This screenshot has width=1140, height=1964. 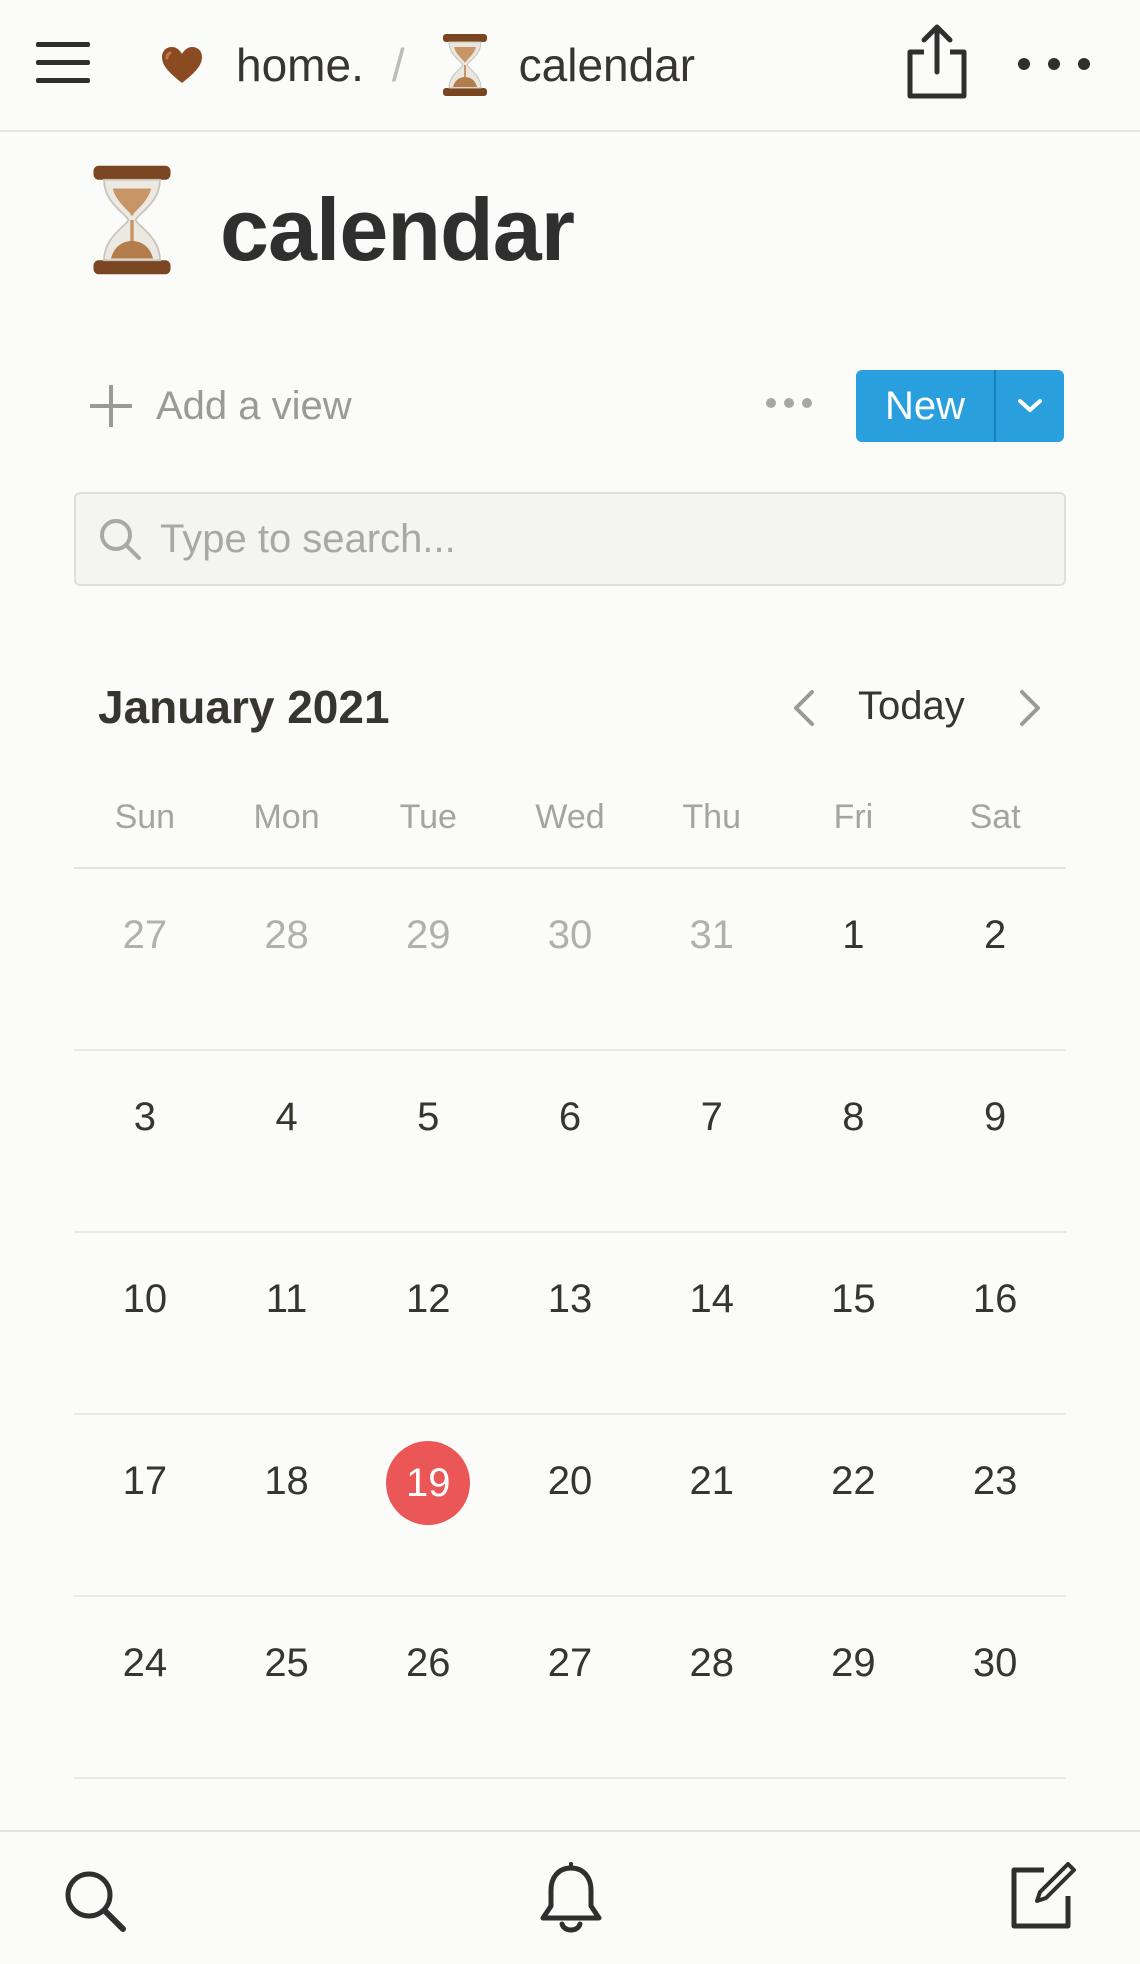 What do you see at coordinates (244, 707) in the screenshot?
I see `month-label: January 2021` at bounding box center [244, 707].